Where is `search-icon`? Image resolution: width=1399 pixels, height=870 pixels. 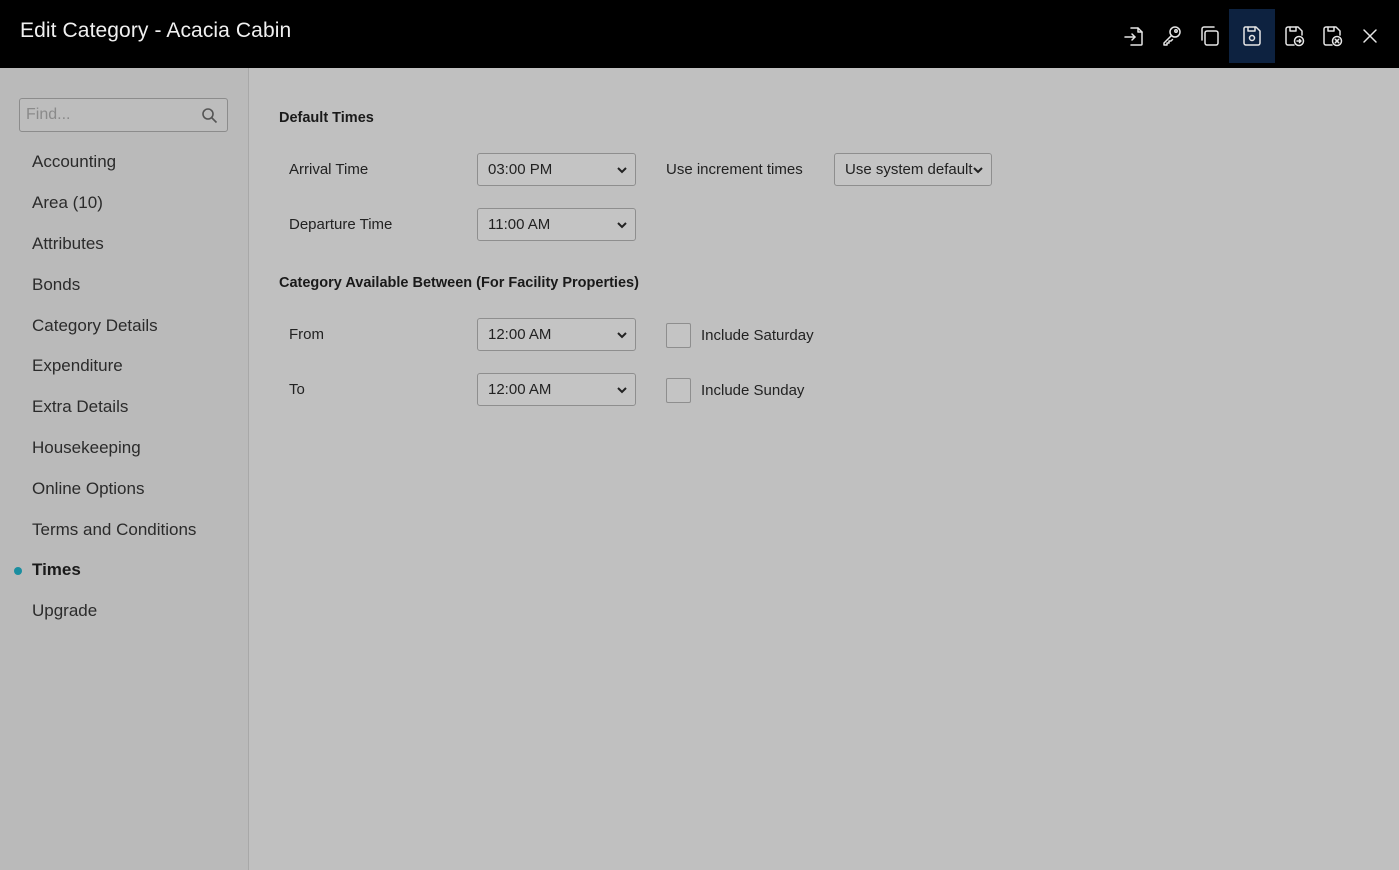 search-icon is located at coordinates (209, 115).